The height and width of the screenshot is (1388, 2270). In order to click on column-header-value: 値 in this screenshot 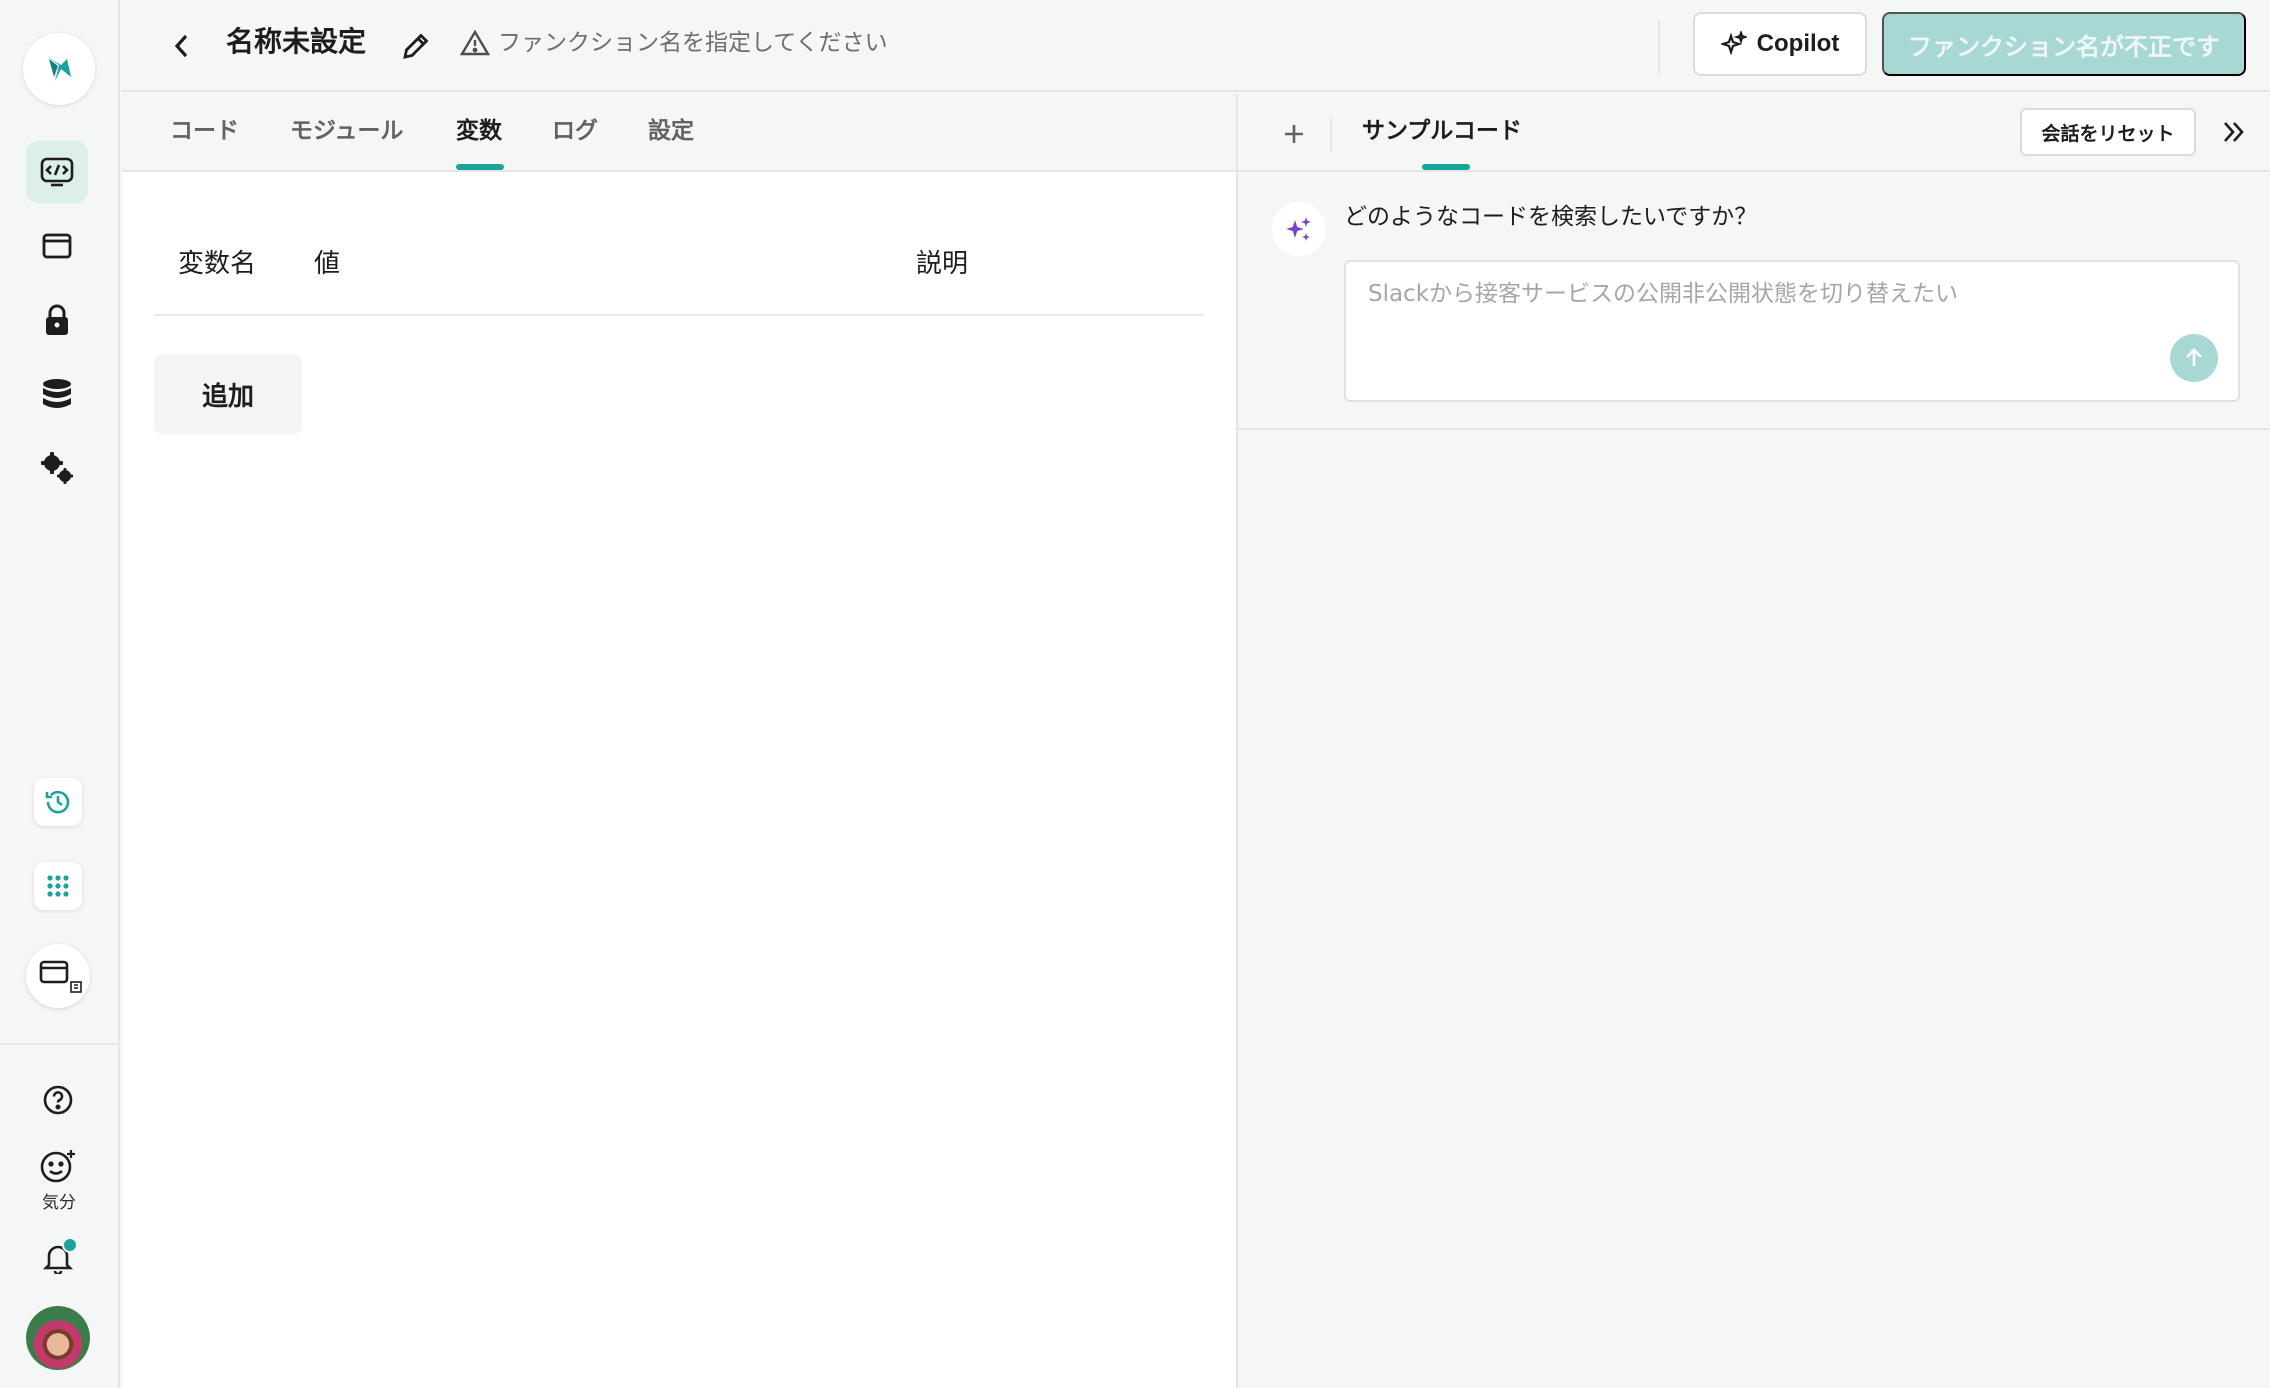, I will do `click(327, 264)`.